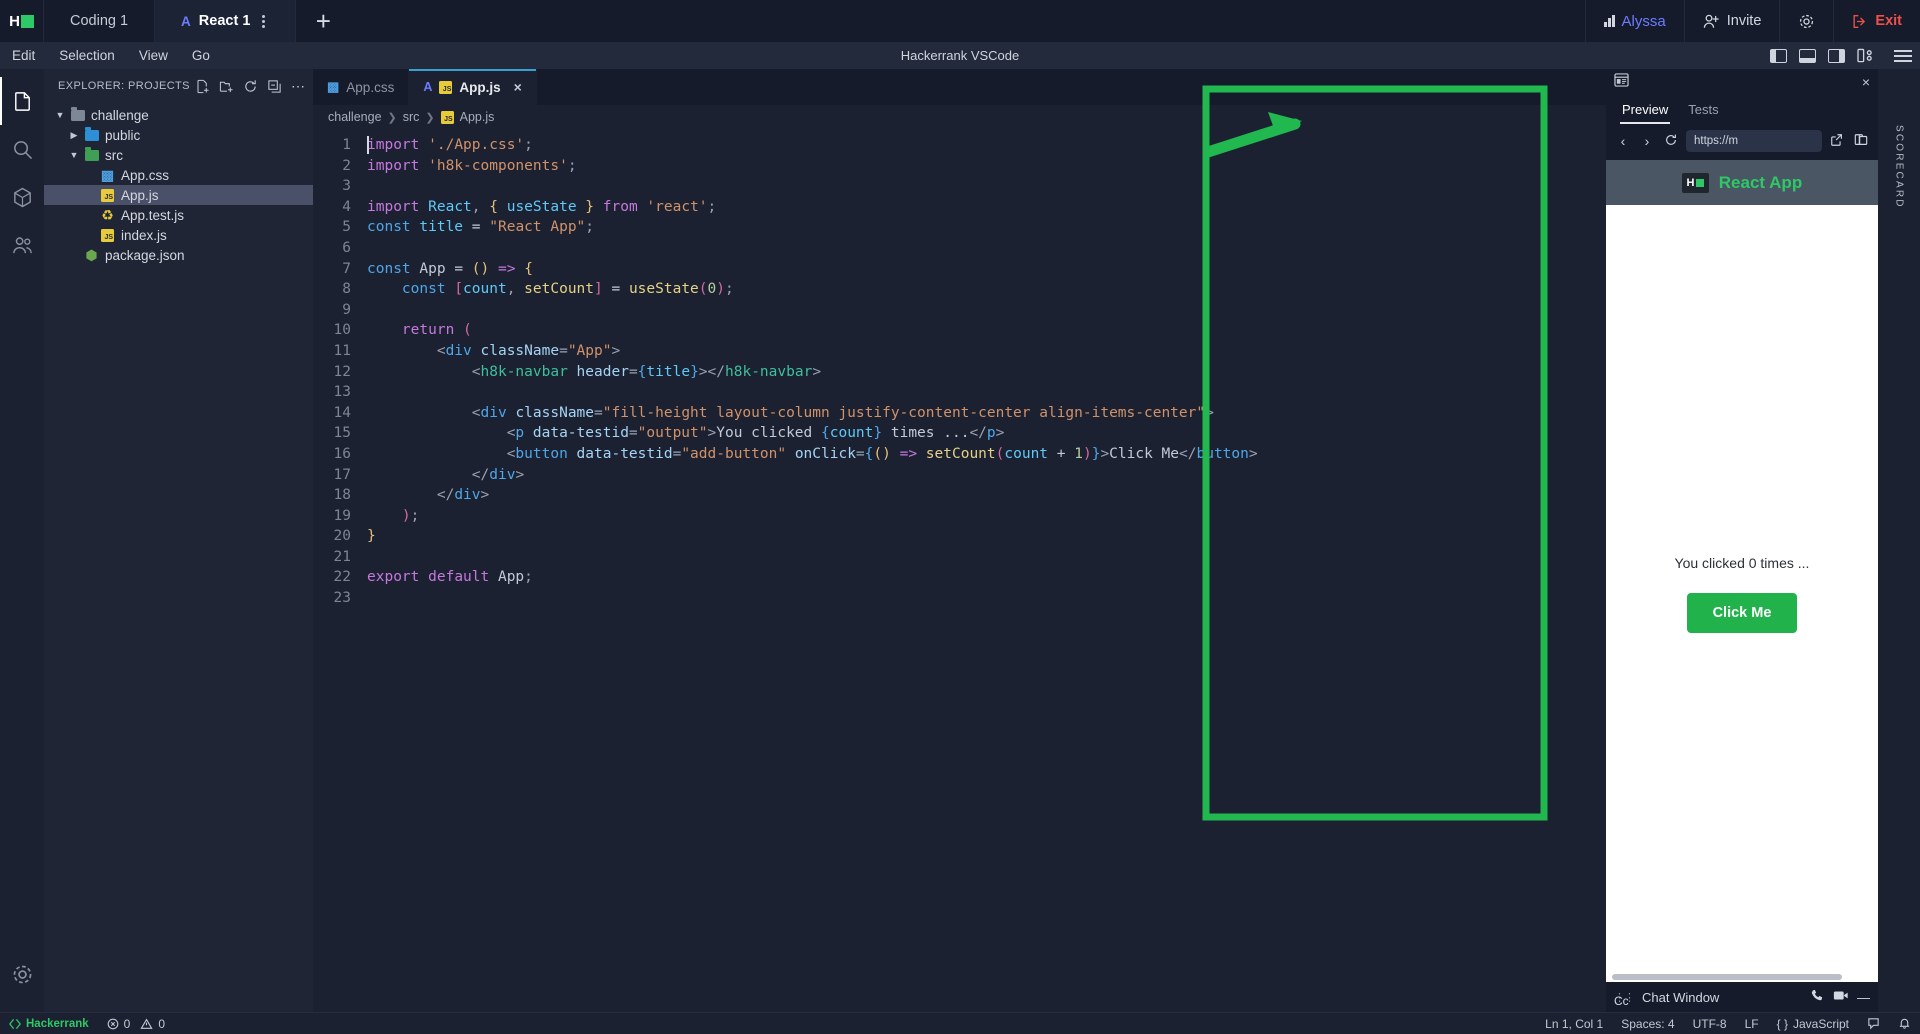 This screenshot has height=1034, width=1920. Describe the element at coordinates (355, 117) in the screenshot. I see `breadcrumb-challenge: challenge` at that location.